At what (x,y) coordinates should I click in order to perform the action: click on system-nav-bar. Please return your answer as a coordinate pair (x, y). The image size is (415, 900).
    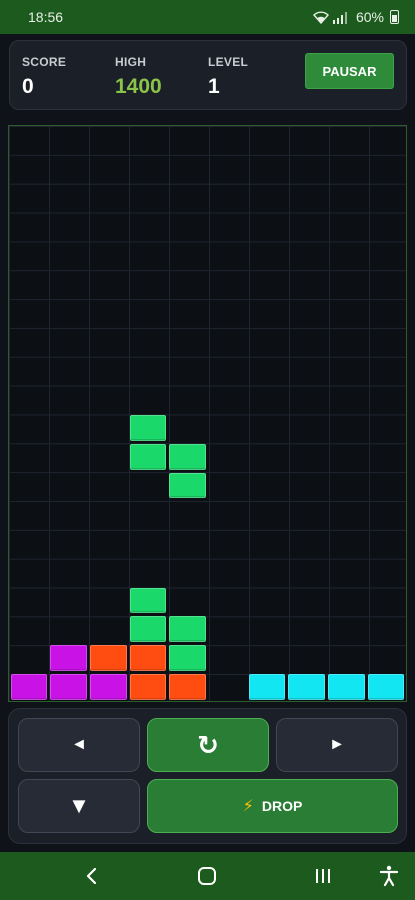
    Looking at the image, I should click on (207, 876).